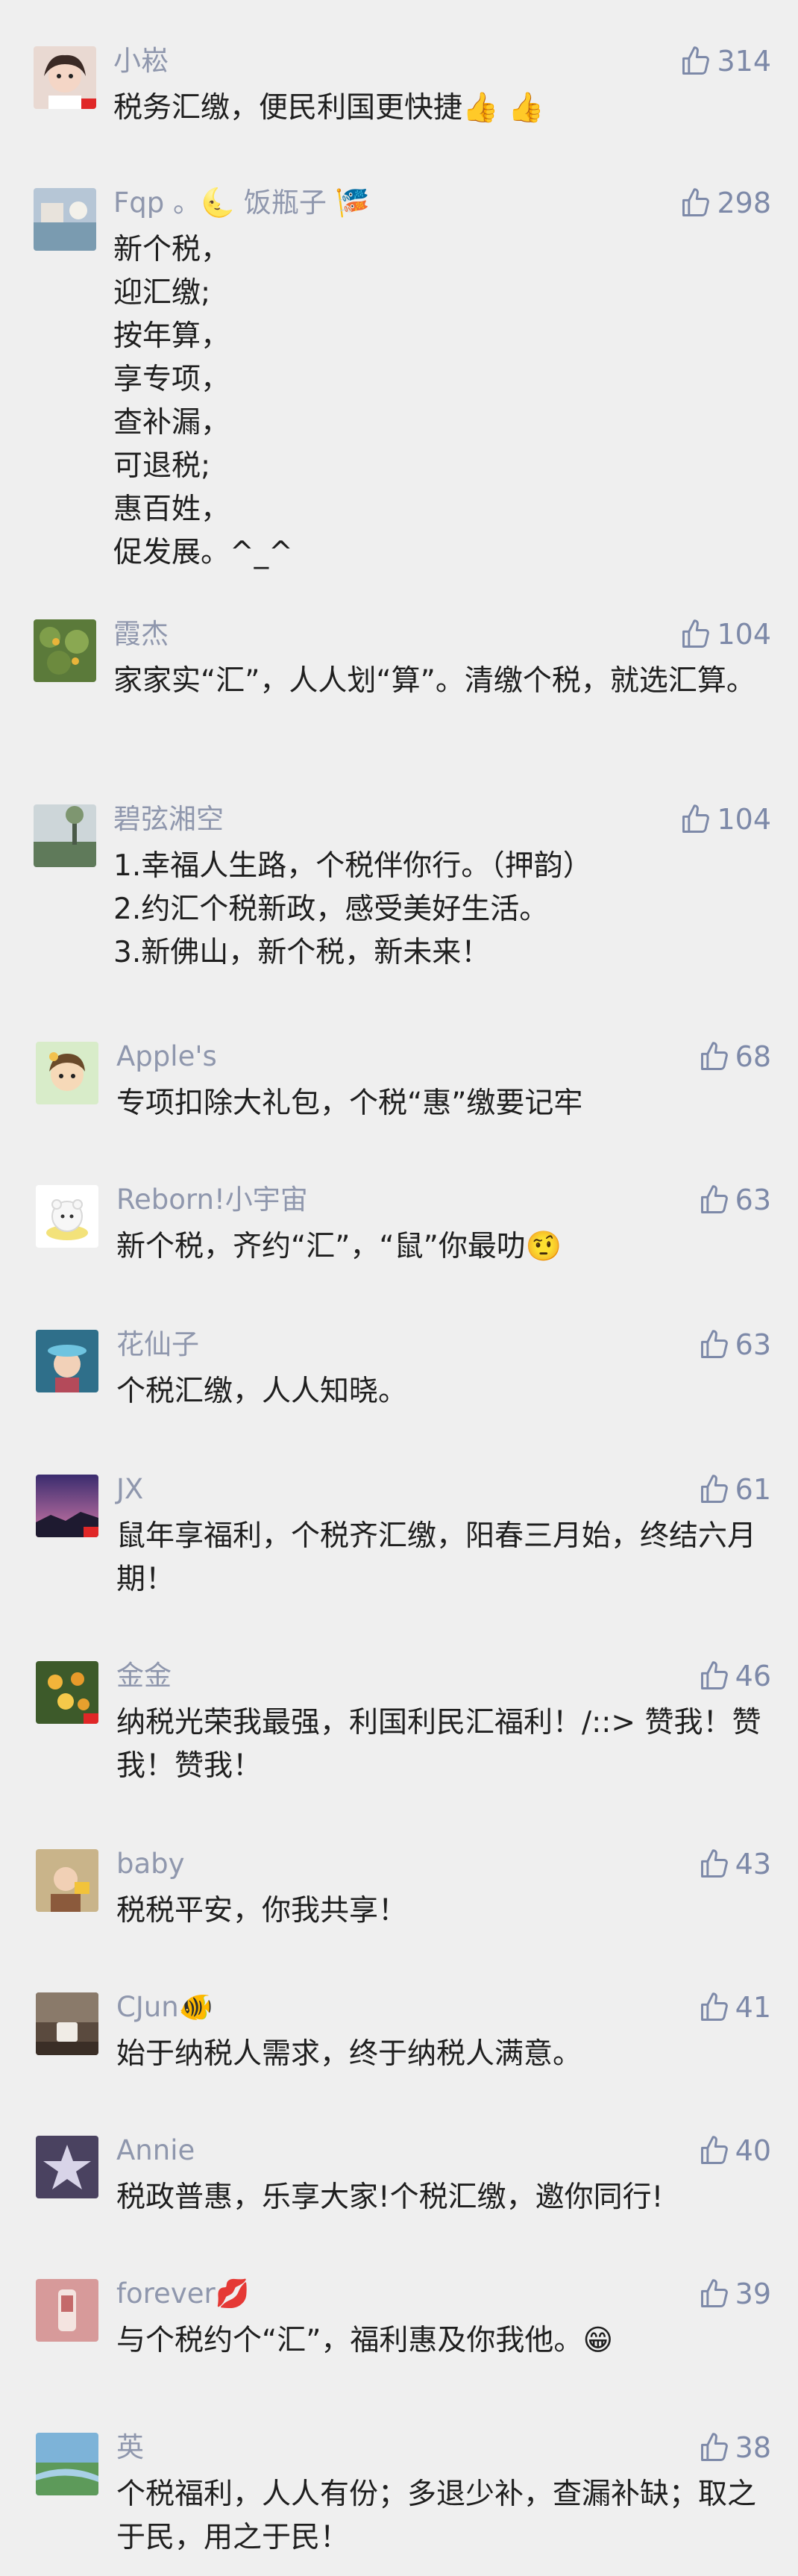 The height and width of the screenshot is (2576, 798). Describe the element at coordinates (436, 1557) in the screenshot. I see `comment-text: 鼠年享福利，个税齐汇缴，阳春三月始，终结六月期！` at that location.